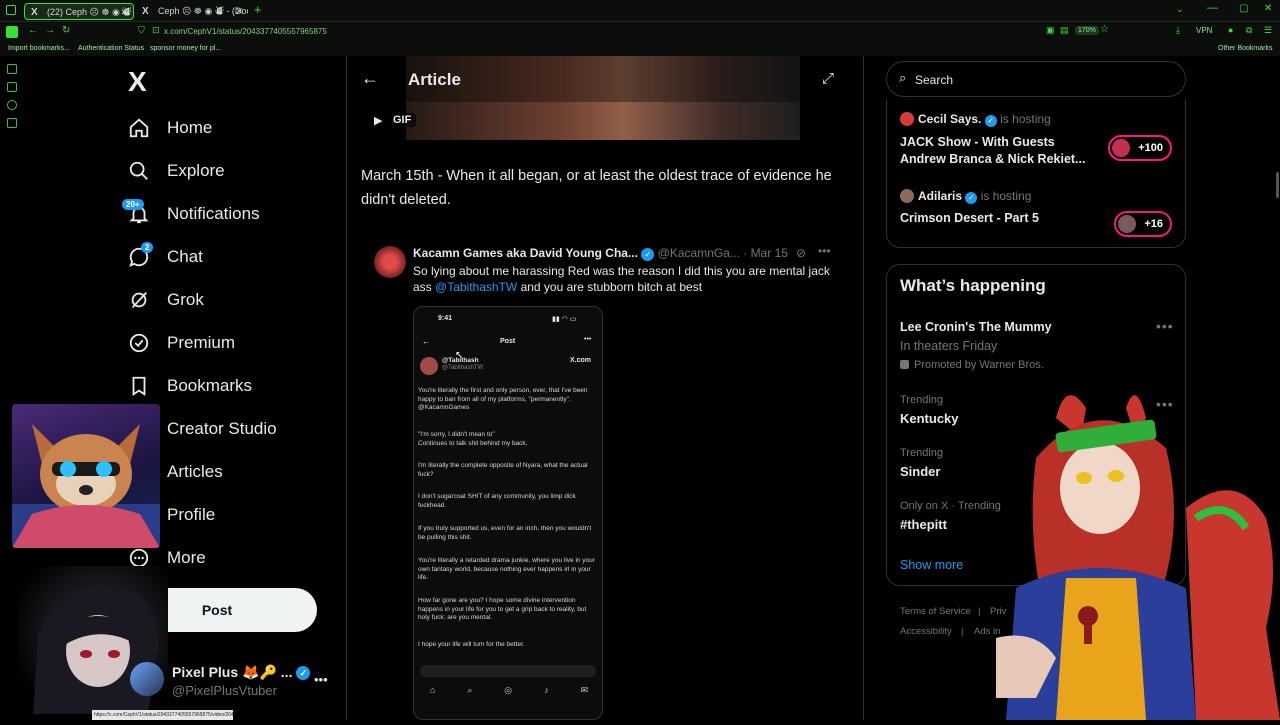 The image size is (1280, 725). I want to click on nav-item-home: Home, so click(170, 128).